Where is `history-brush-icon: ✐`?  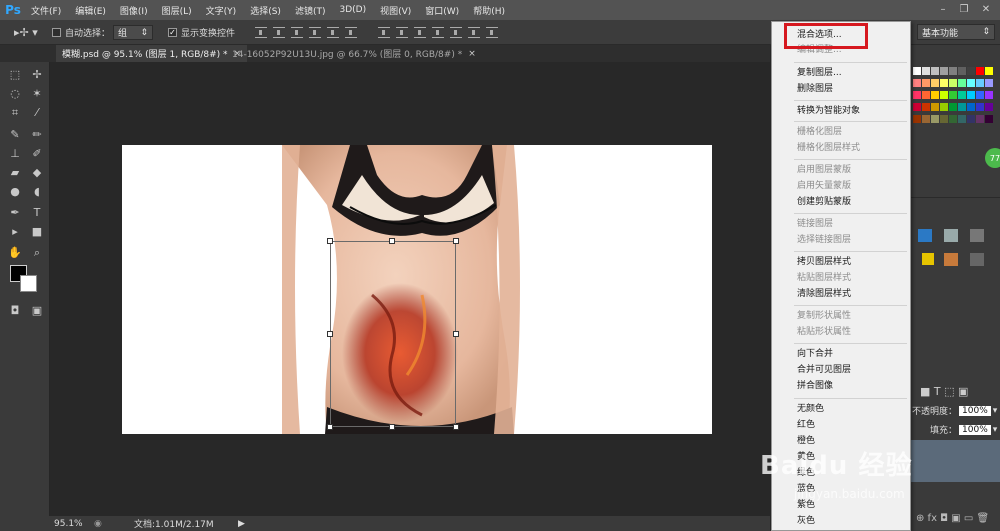 history-brush-icon: ✐ is located at coordinates (37, 153).